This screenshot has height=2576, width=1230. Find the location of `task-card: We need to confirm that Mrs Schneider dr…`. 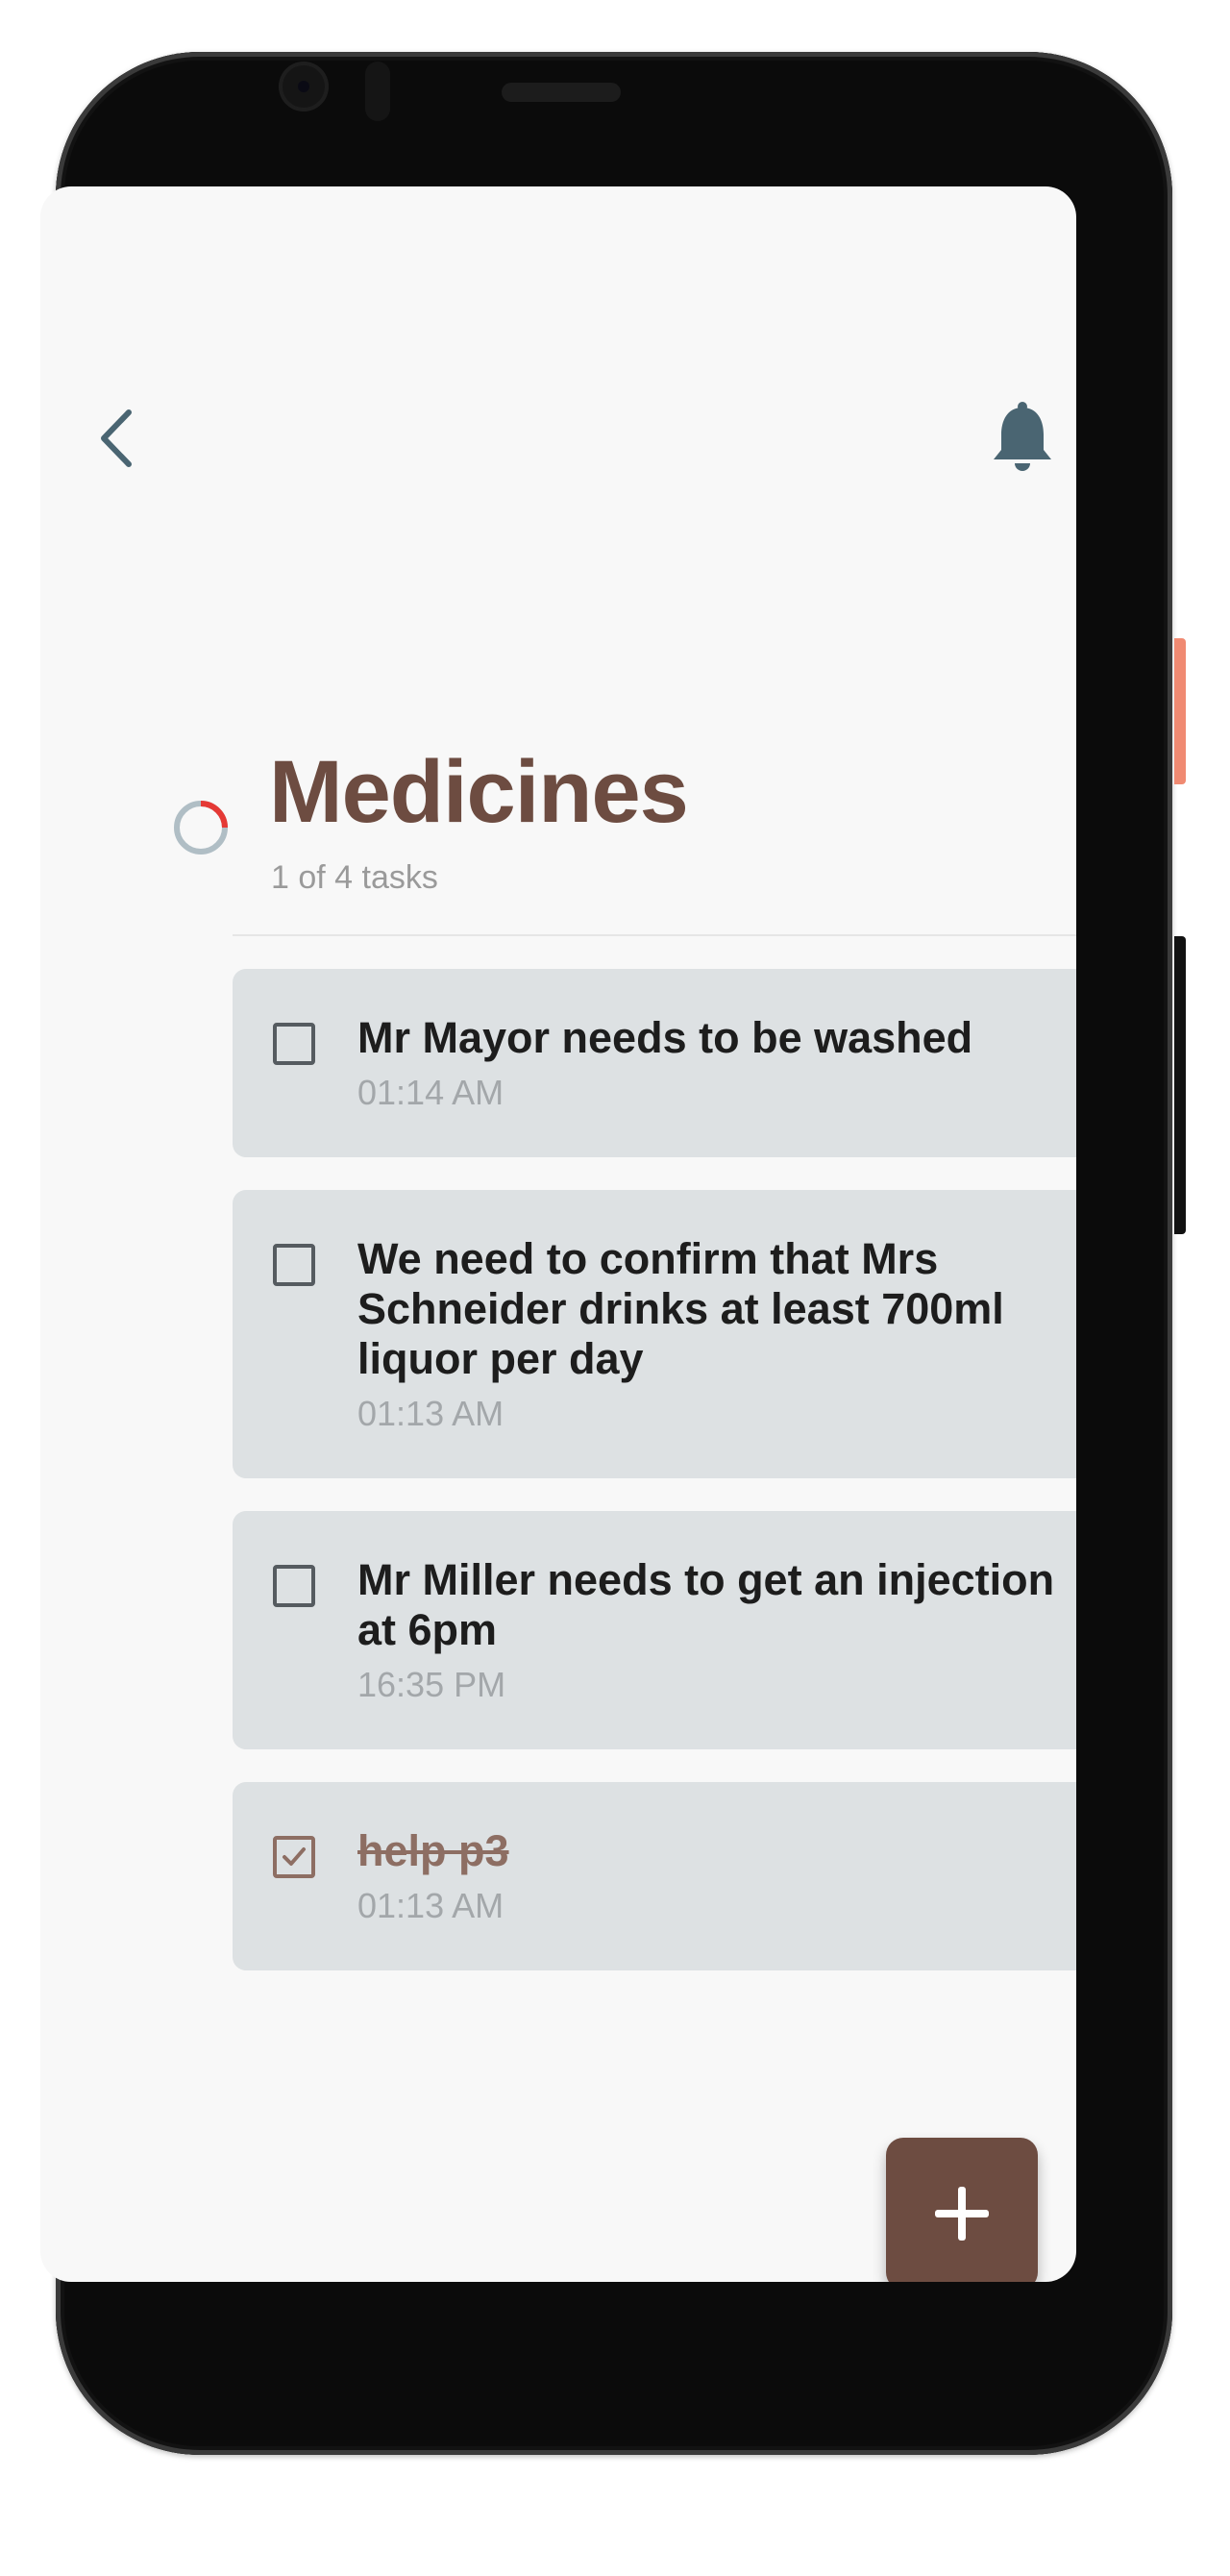

task-card: We need to confirm that Mrs Schneider dr… is located at coordinates (654, 1334).